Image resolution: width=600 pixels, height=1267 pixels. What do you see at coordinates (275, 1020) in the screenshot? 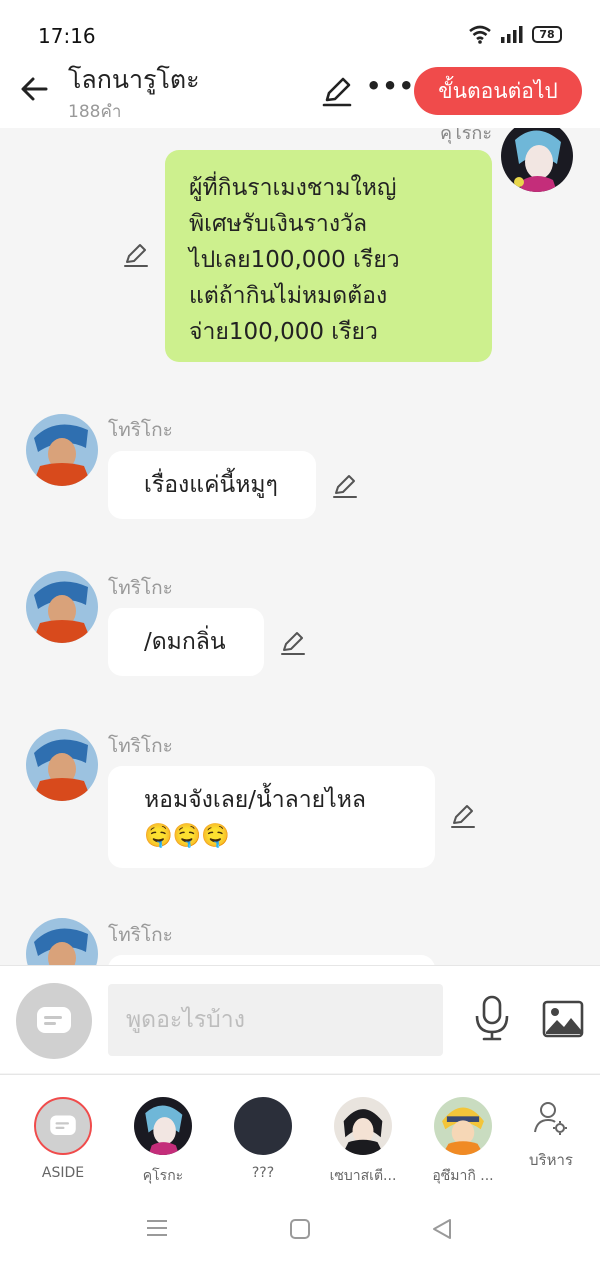
I see `message-input` at bounding box center [275, 1020].